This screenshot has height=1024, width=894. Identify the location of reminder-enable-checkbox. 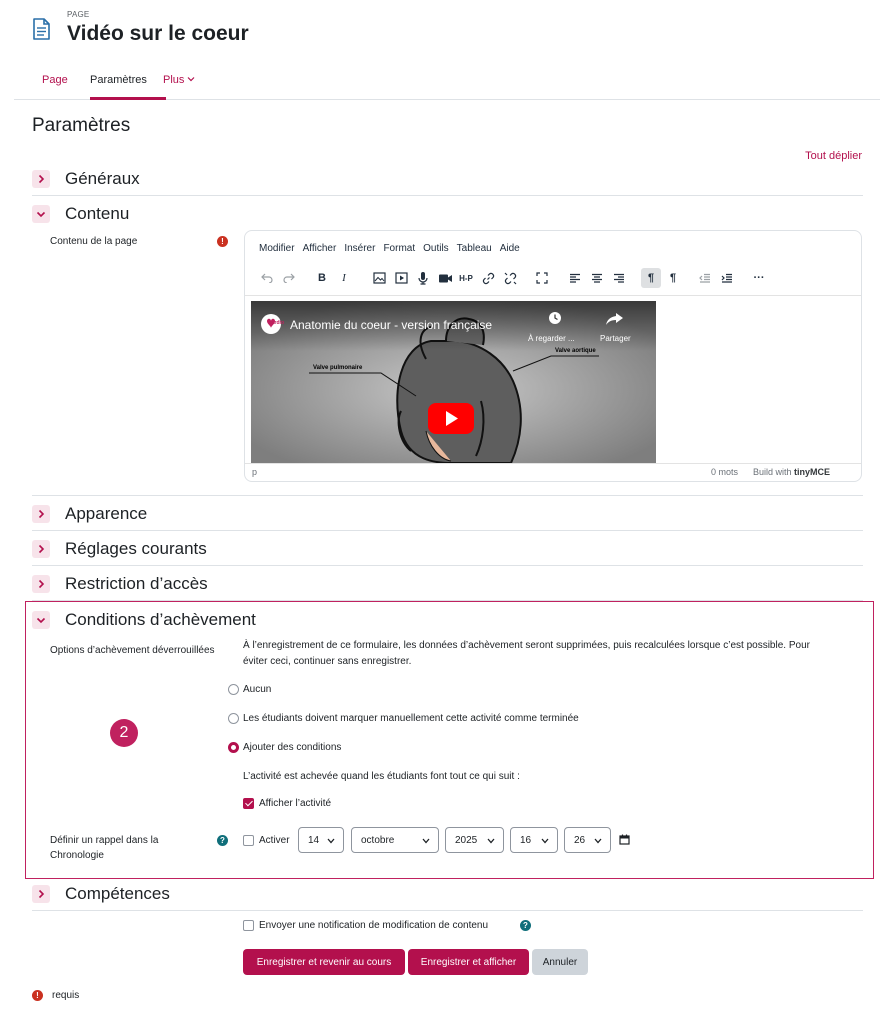
(248, 840).